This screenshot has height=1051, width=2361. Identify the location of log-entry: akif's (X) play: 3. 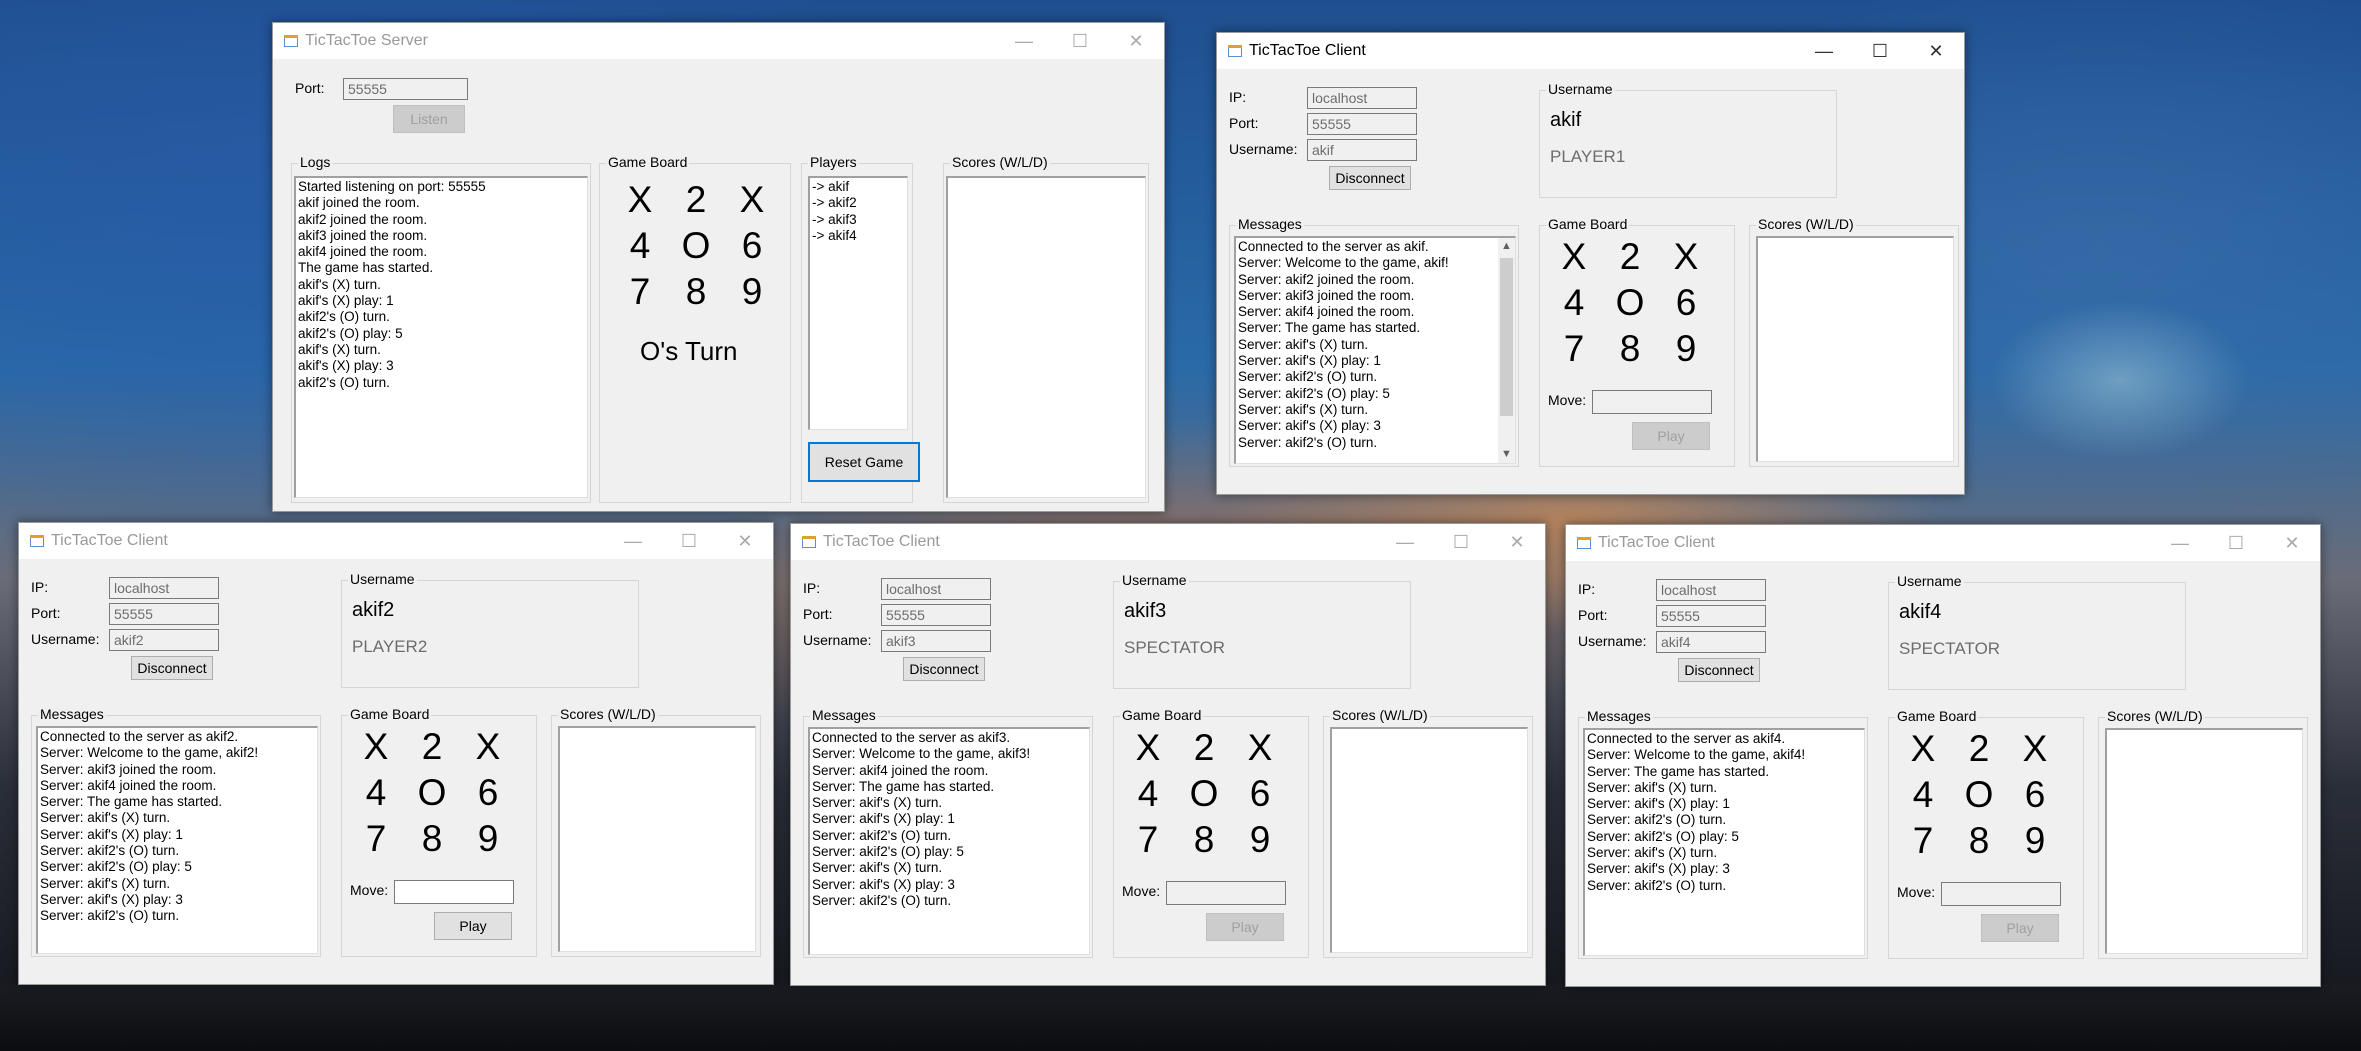
(346, 366).